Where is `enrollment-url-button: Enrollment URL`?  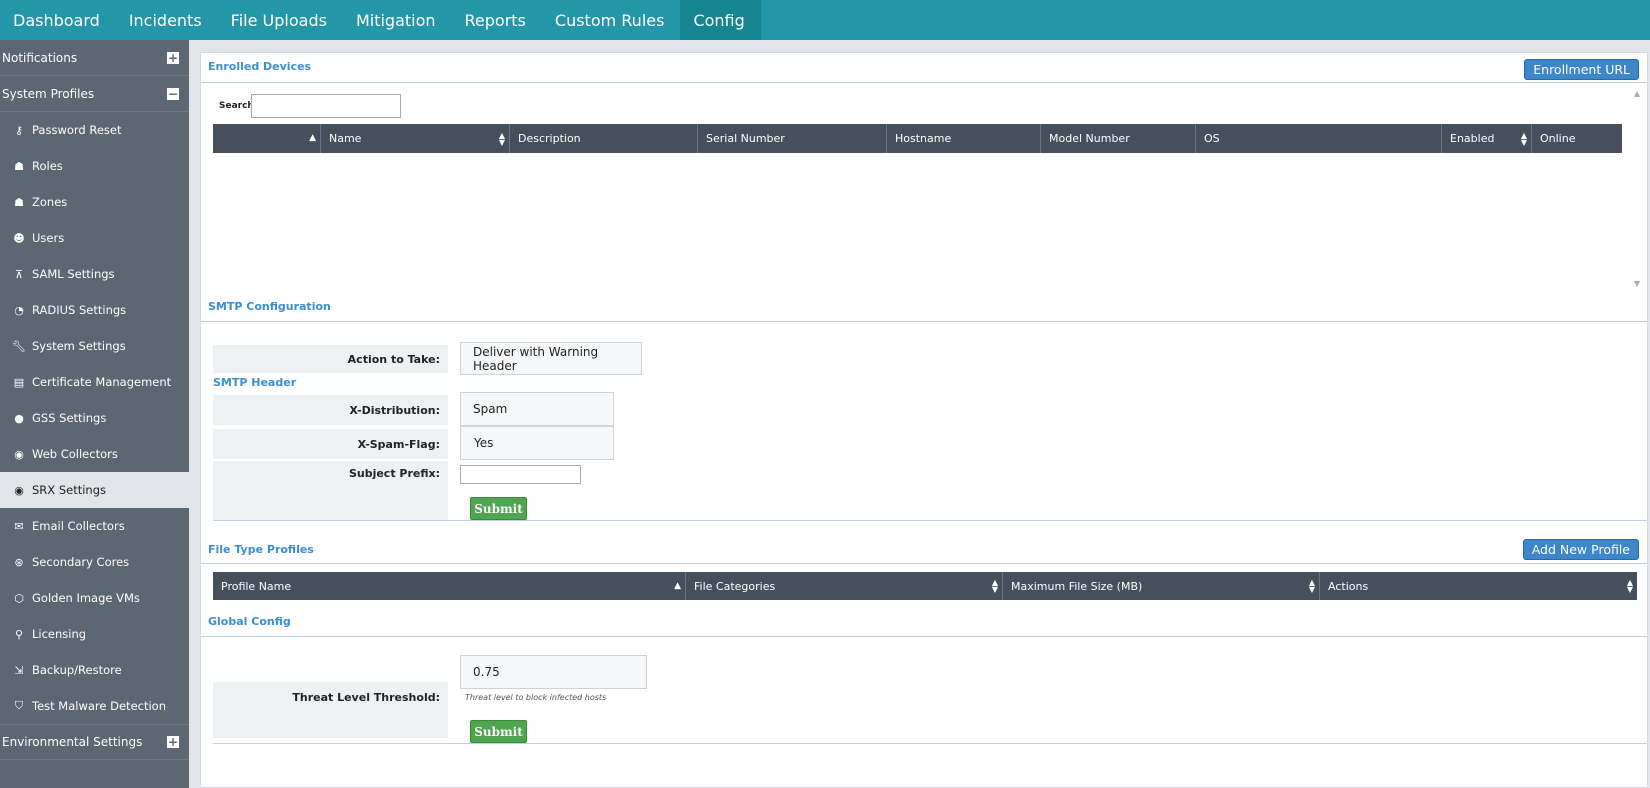
enrollment-url-button: Enrollment URL is located at coordinates (1581, 69).